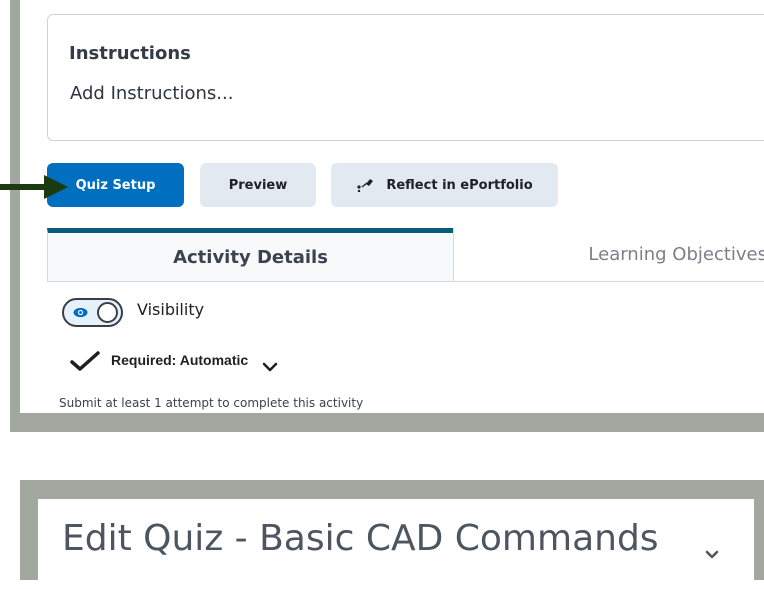  What do you see at coordinates (366, 185) in the screenshot?
I see `eportfolio-icon` at bounding box center [366, 185].